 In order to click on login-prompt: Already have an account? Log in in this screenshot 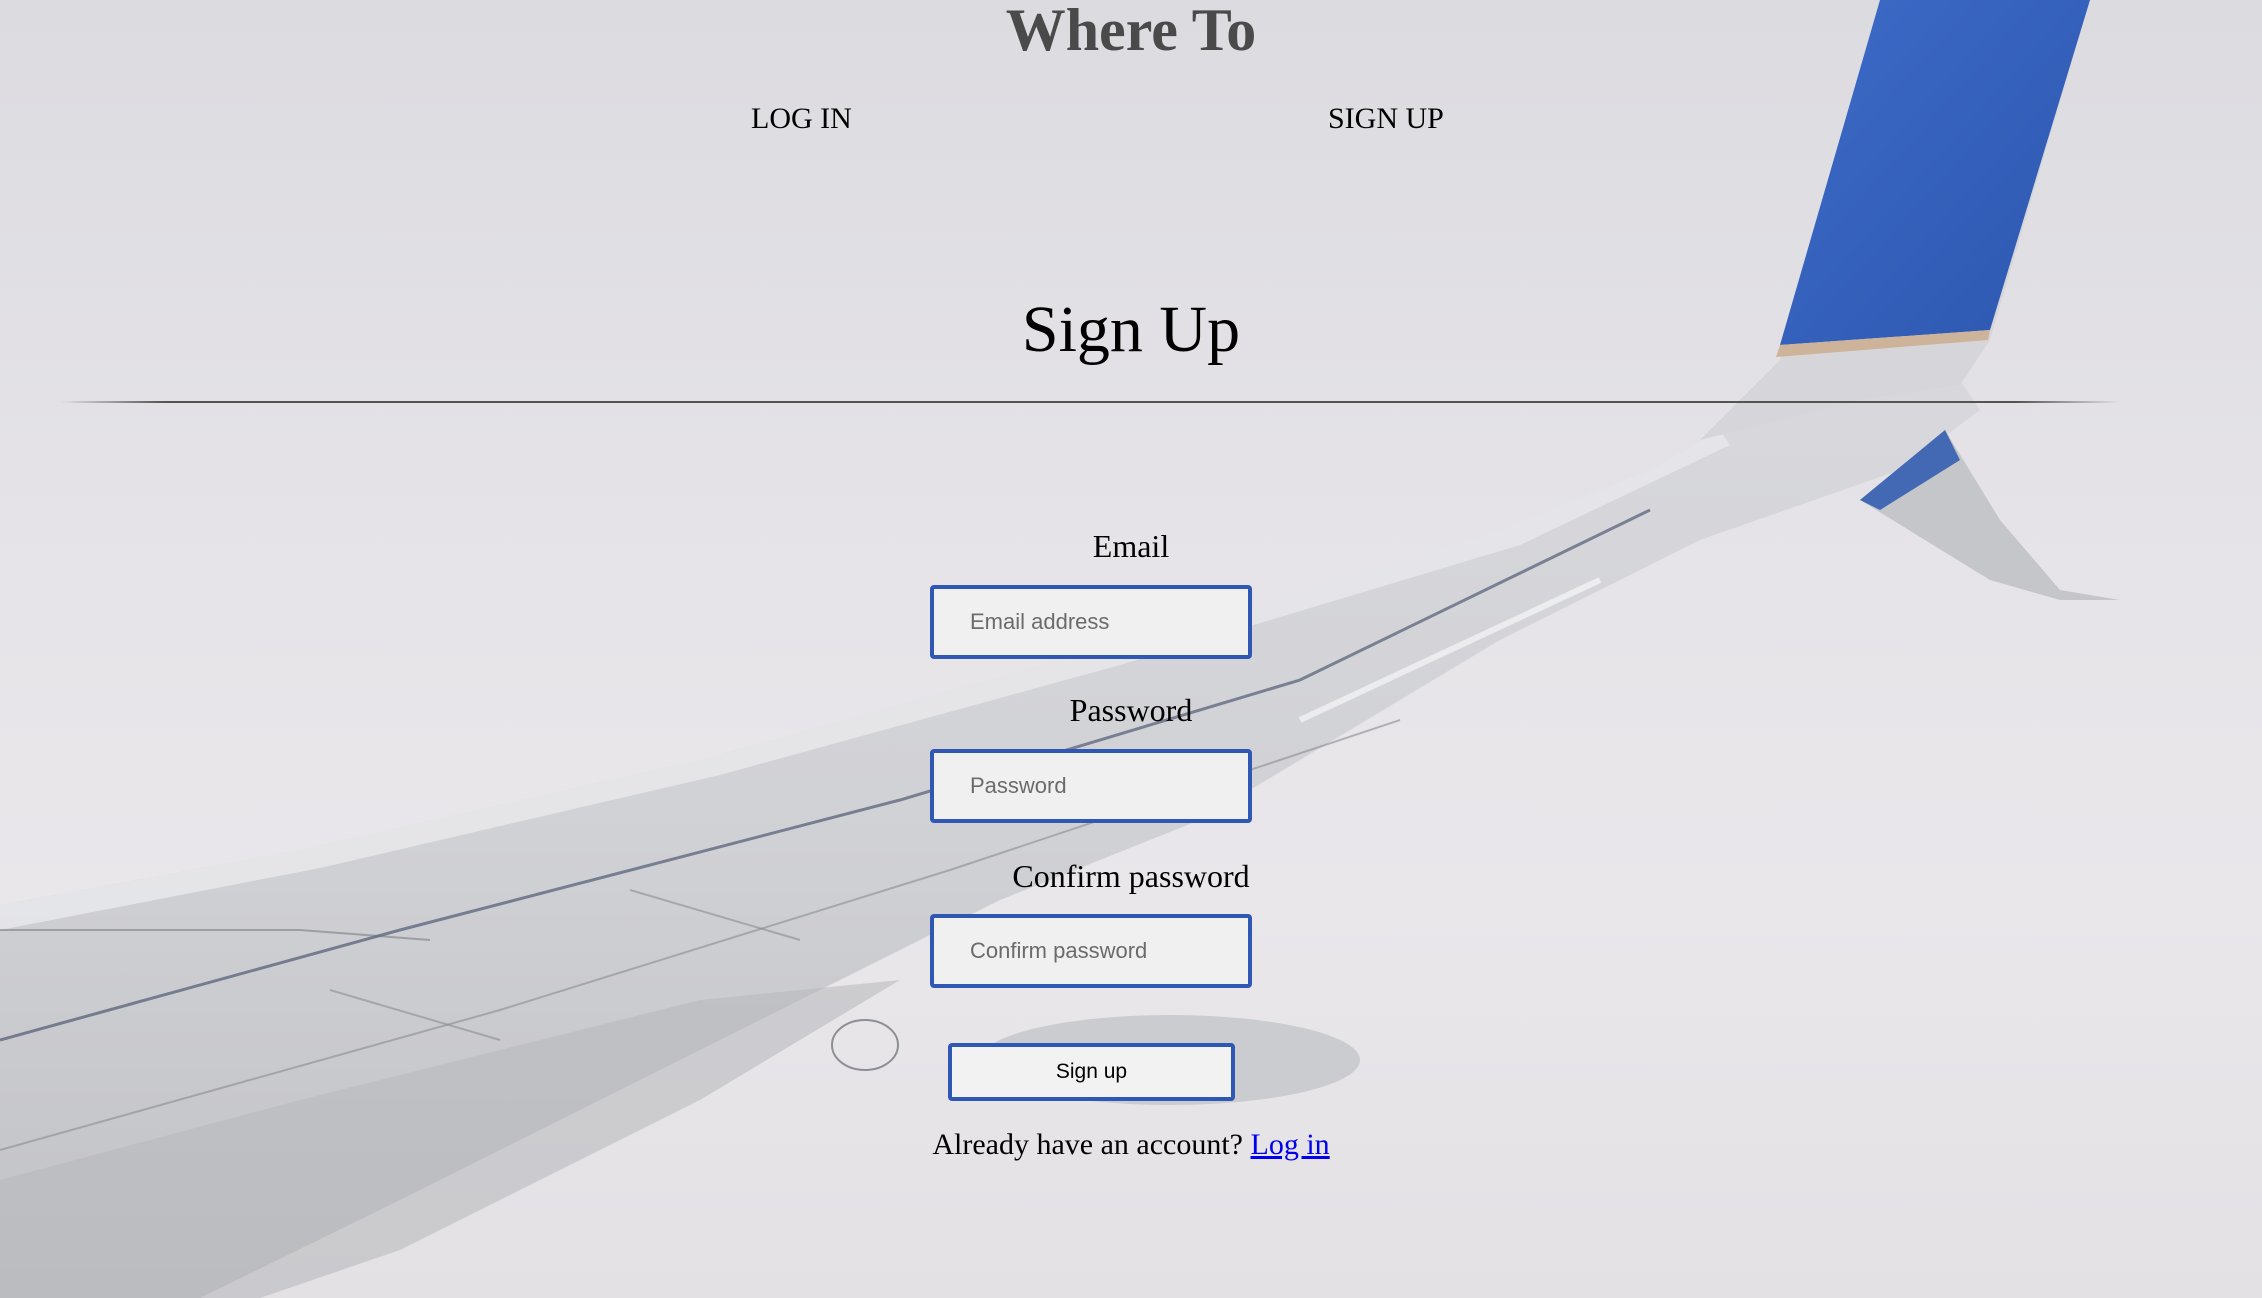, I will do `click(1131, 1145)`.